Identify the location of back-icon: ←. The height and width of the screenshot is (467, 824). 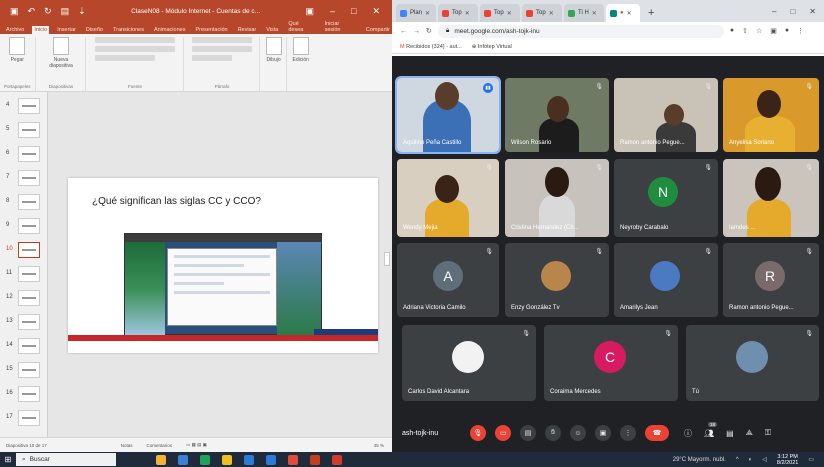
(403, 31).